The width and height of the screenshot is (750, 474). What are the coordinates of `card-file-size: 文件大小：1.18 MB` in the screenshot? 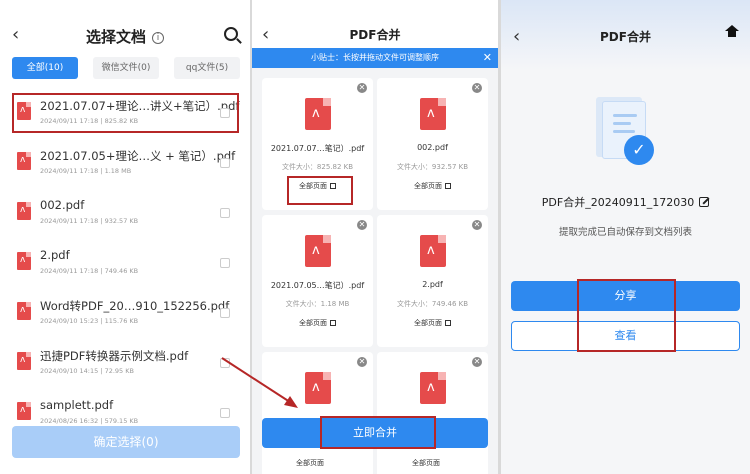 It's located at (317, 304).